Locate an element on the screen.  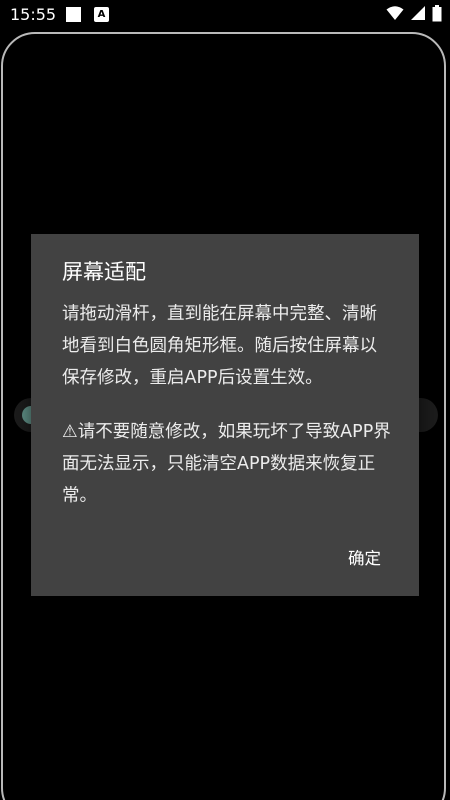
notification-a-icon: A is located at coordinates (101, 14).